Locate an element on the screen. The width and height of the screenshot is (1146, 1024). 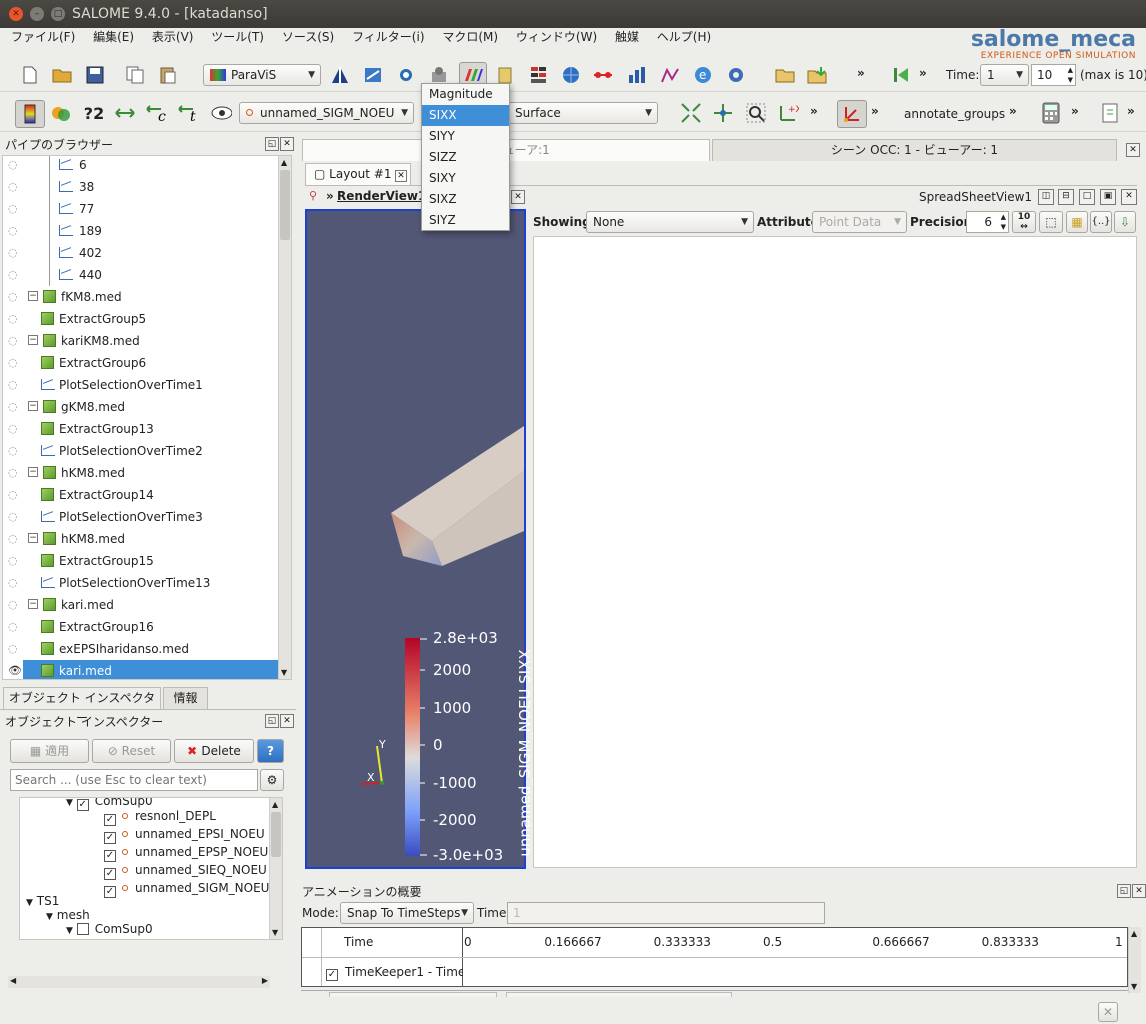
rescale-c-icon: c is located at coordinates (157, 113).